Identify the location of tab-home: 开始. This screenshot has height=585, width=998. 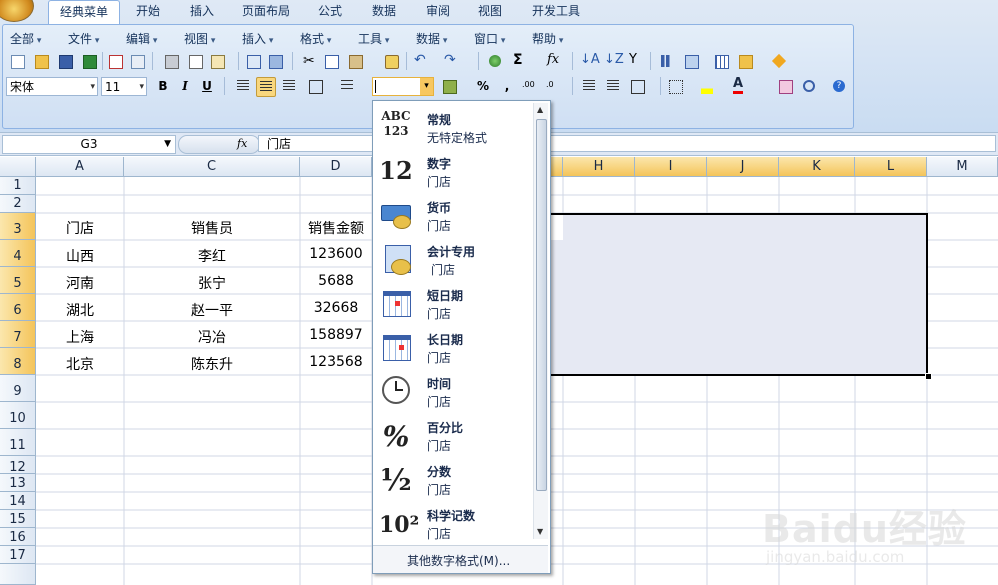
(148, 11).